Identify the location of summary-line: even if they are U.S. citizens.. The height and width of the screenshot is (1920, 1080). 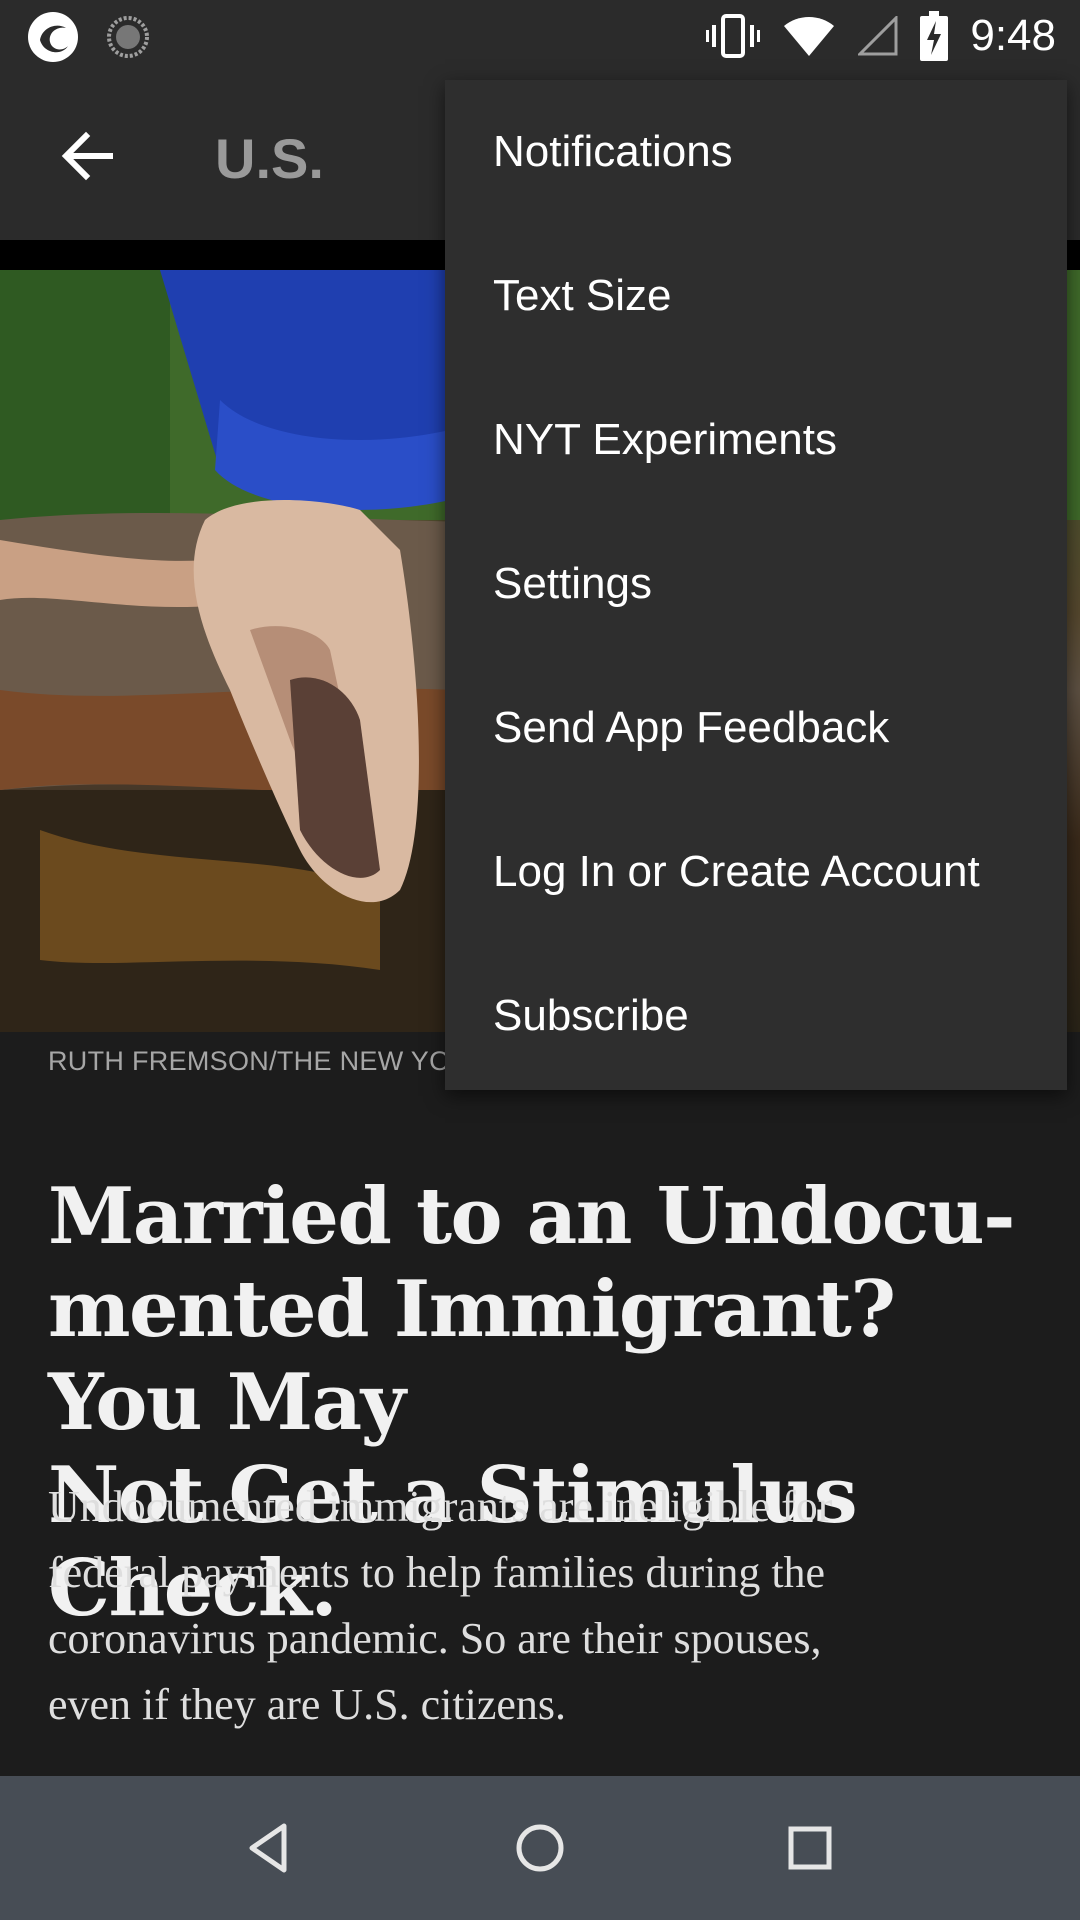
(307, 1704).